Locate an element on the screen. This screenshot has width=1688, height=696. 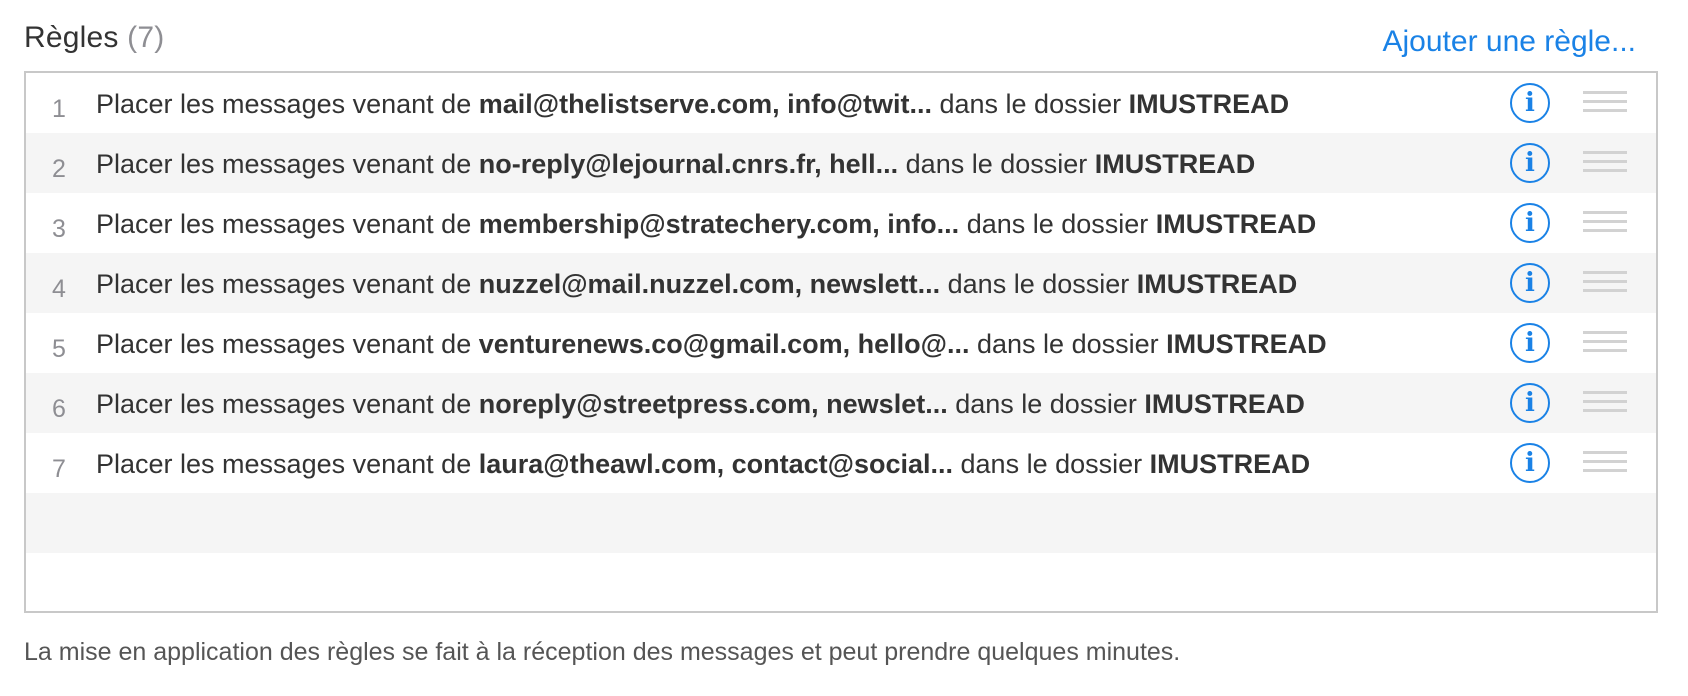
rules-count: (7) is located at coordinates (146, 37).